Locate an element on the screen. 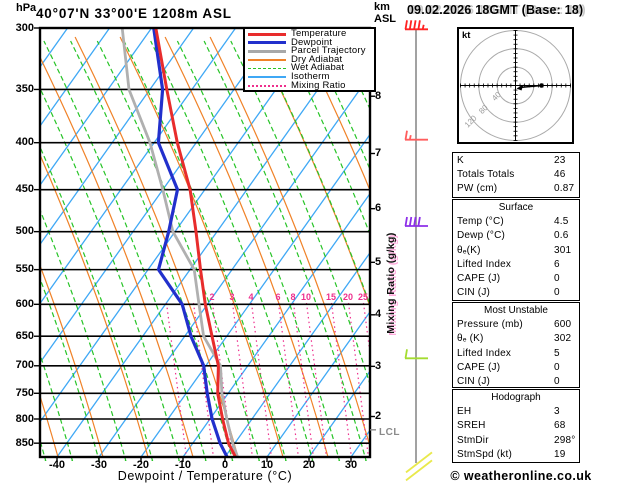  altitude-unit-km: km is located at coordinates (382, 7).